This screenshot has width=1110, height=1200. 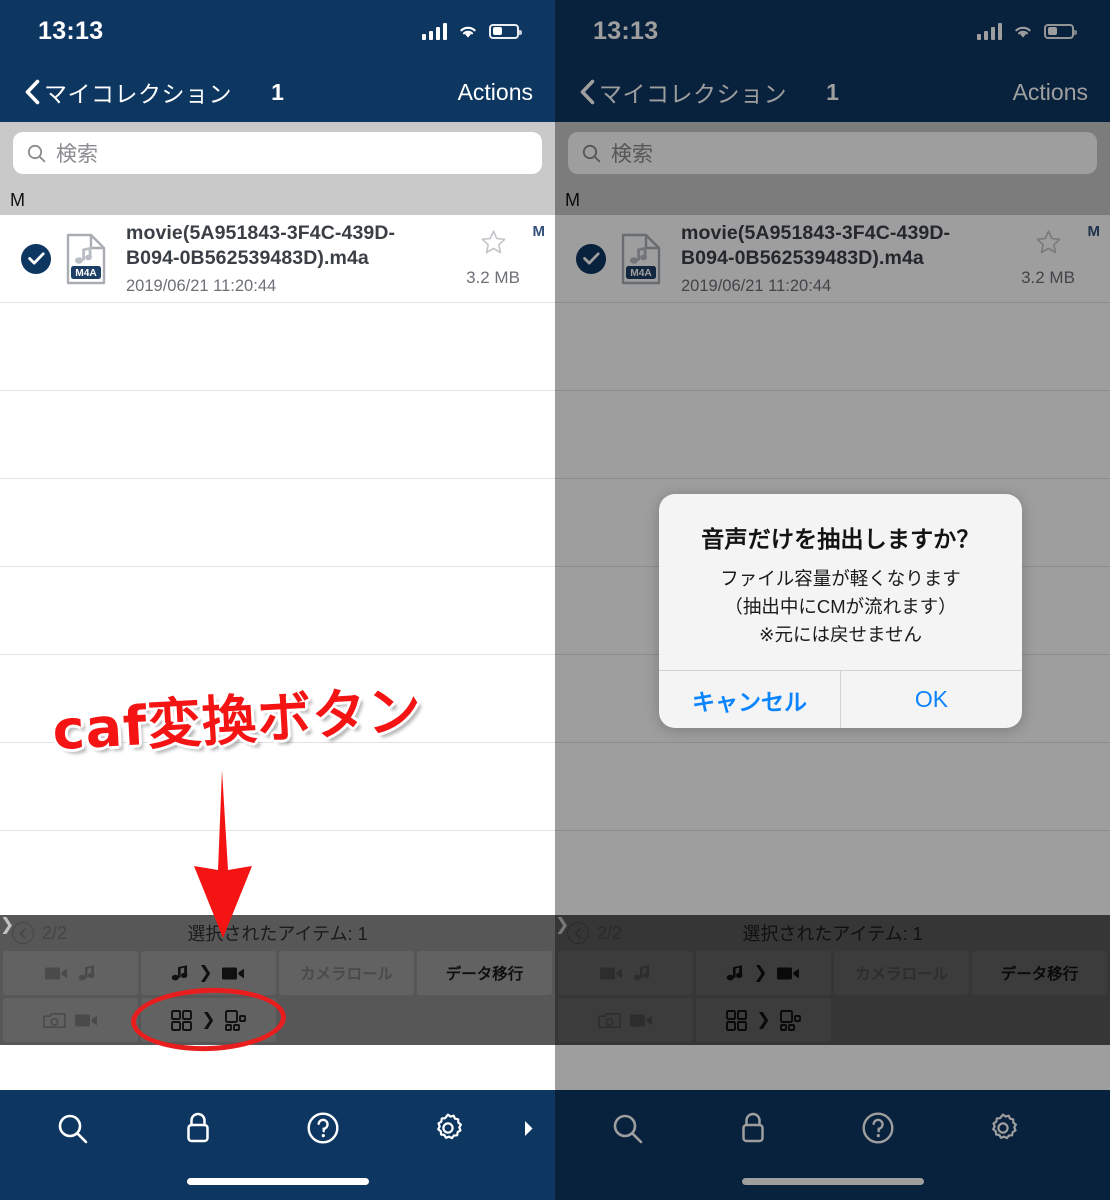 I want to click on file-date: 2019/06/21 11:20:44, so click(x=201, y=286).